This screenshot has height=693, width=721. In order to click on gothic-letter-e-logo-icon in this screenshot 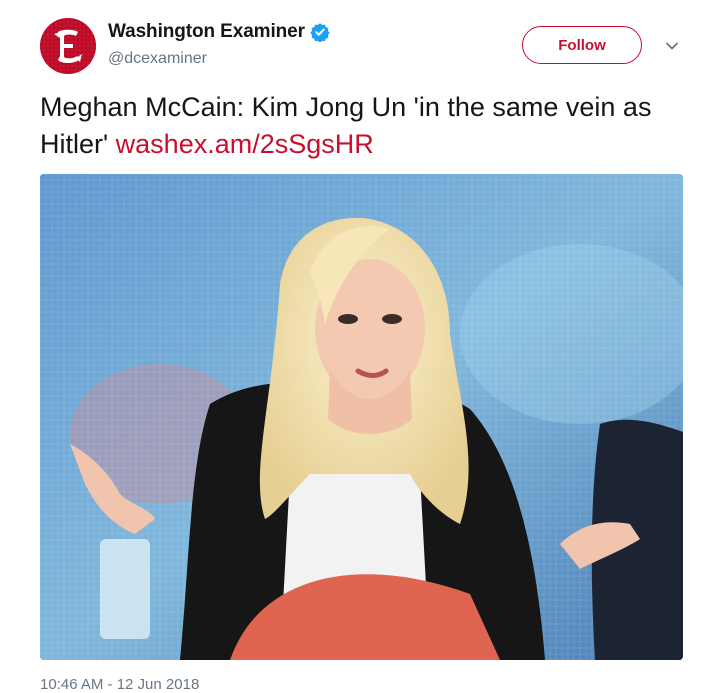, I will do `click(68, 46)`.